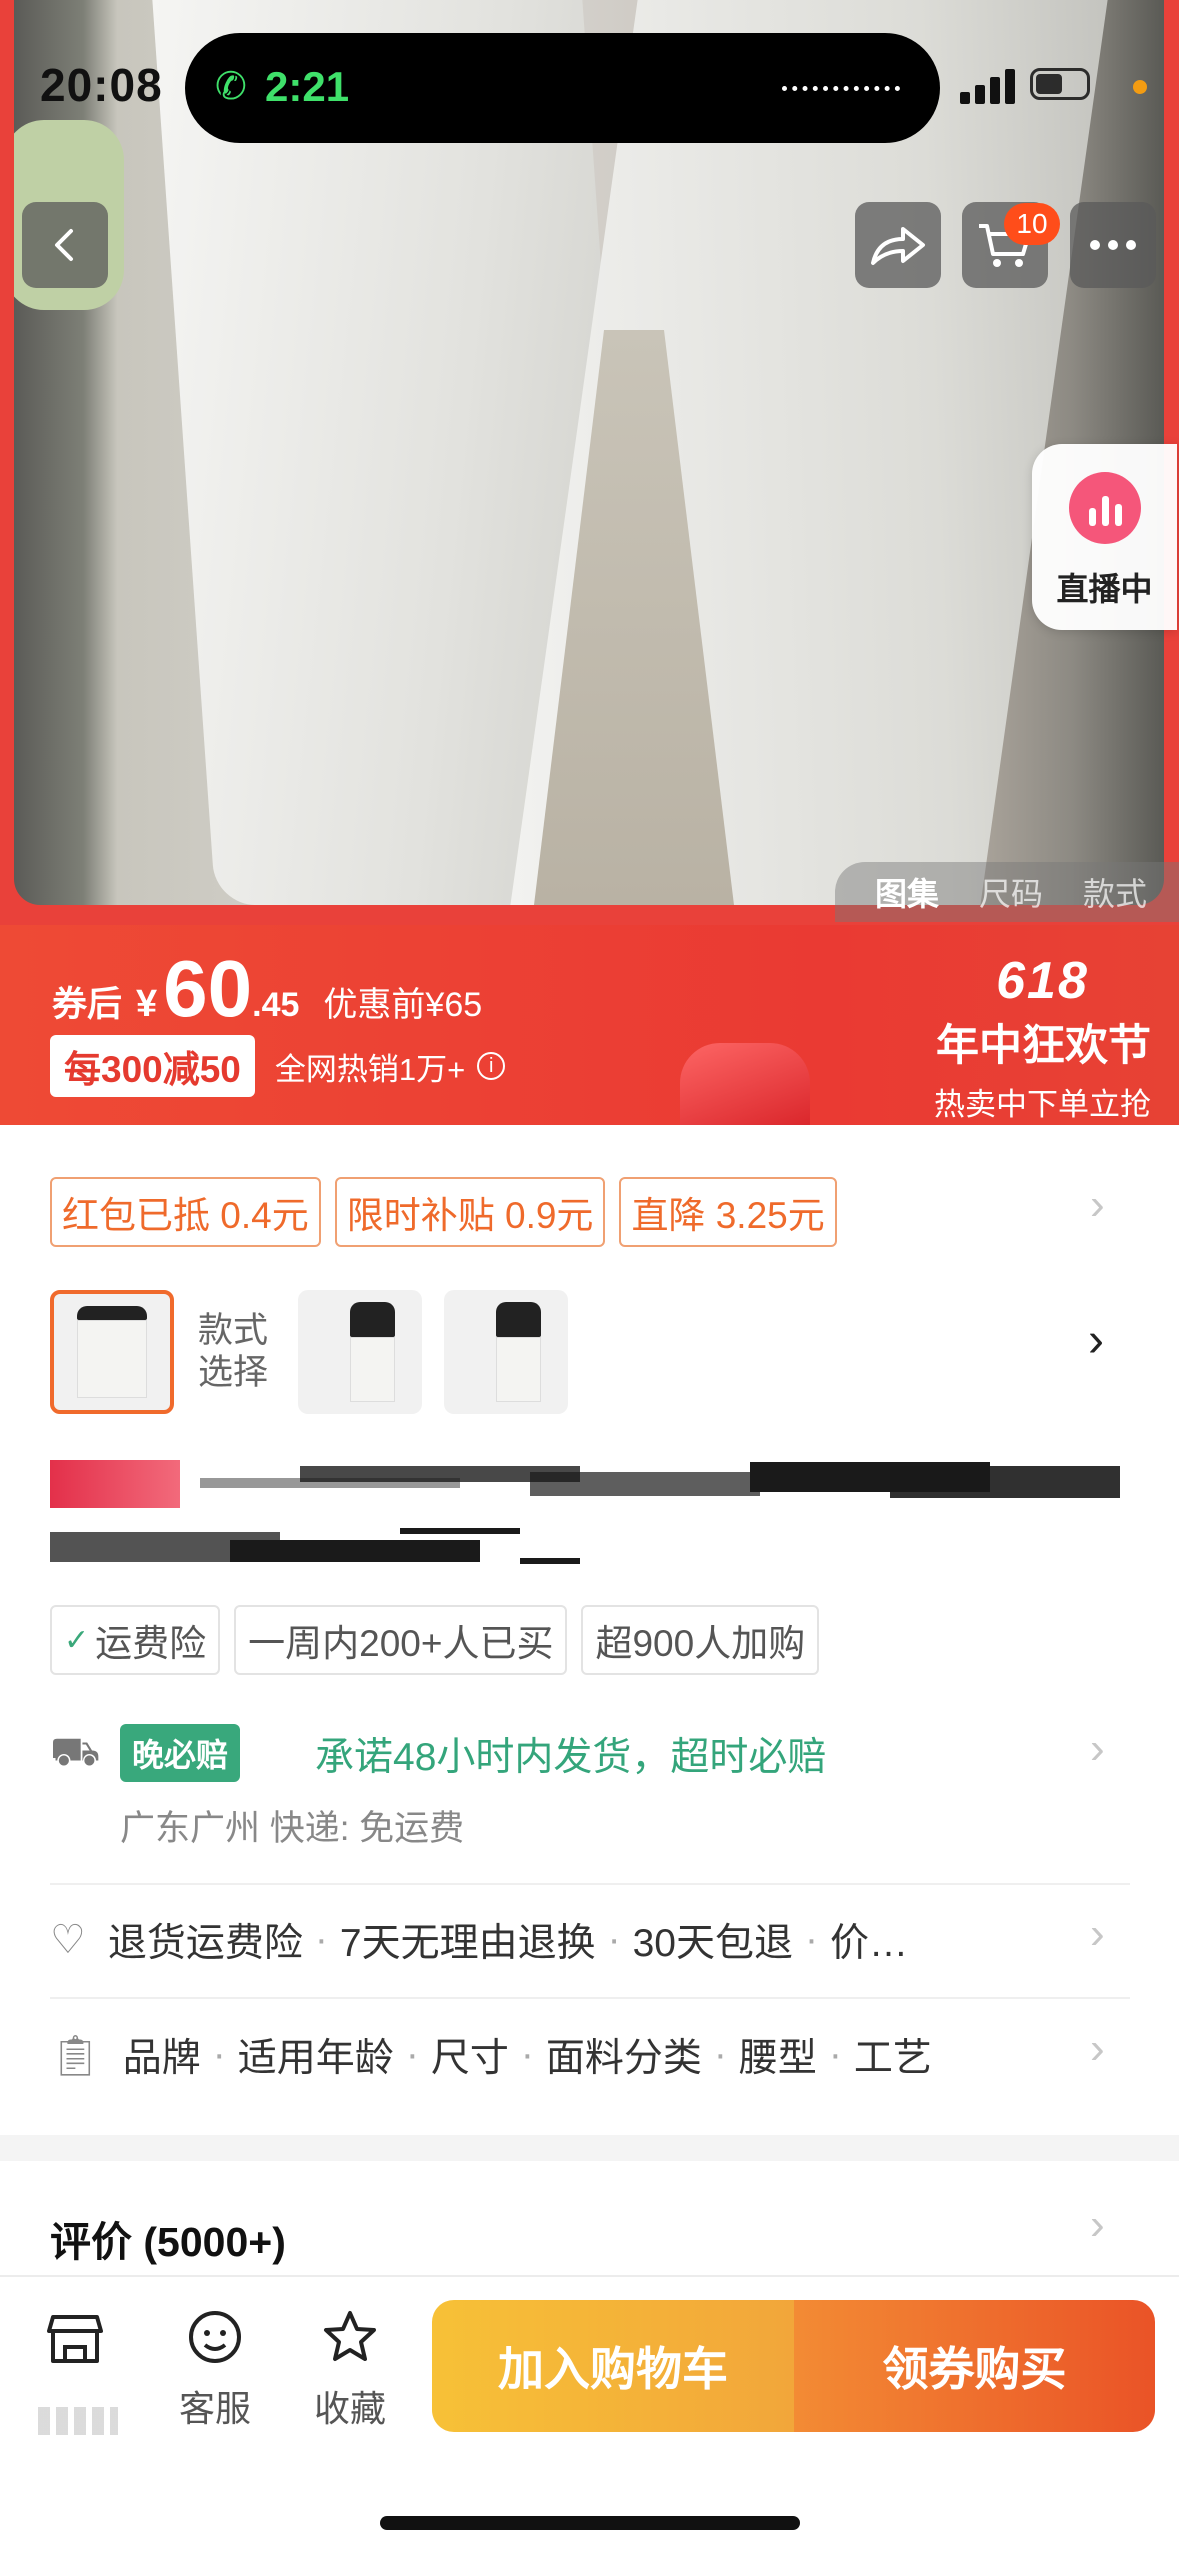 This screenshot has width=1179, height=2556. Describe the element at coordinates (68, 1940) in the screenshot. I see `heart-icon: ♡` at that location.